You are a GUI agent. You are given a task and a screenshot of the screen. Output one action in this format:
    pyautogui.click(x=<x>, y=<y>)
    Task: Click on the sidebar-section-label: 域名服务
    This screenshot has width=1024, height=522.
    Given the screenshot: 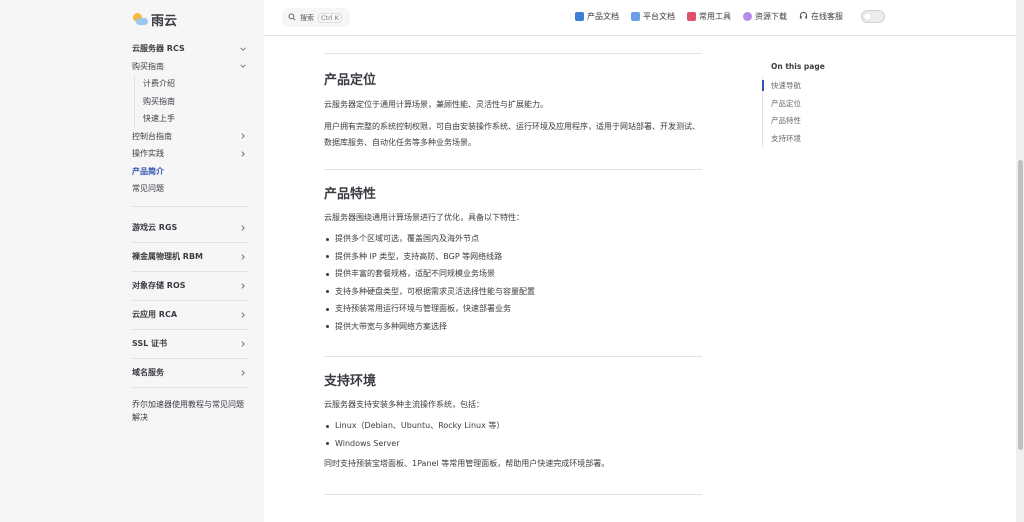 What is the action you would take?
    pyautogui.click(x=148, y=372)
    